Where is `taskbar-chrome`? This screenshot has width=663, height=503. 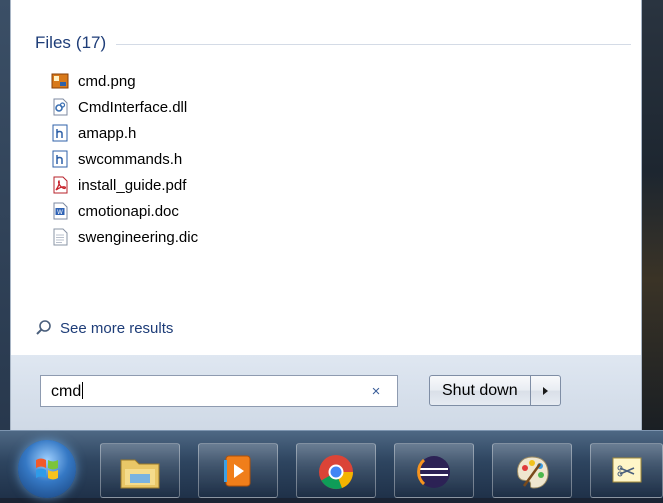 taskbar-chrome is located at coordinates (336, 470).